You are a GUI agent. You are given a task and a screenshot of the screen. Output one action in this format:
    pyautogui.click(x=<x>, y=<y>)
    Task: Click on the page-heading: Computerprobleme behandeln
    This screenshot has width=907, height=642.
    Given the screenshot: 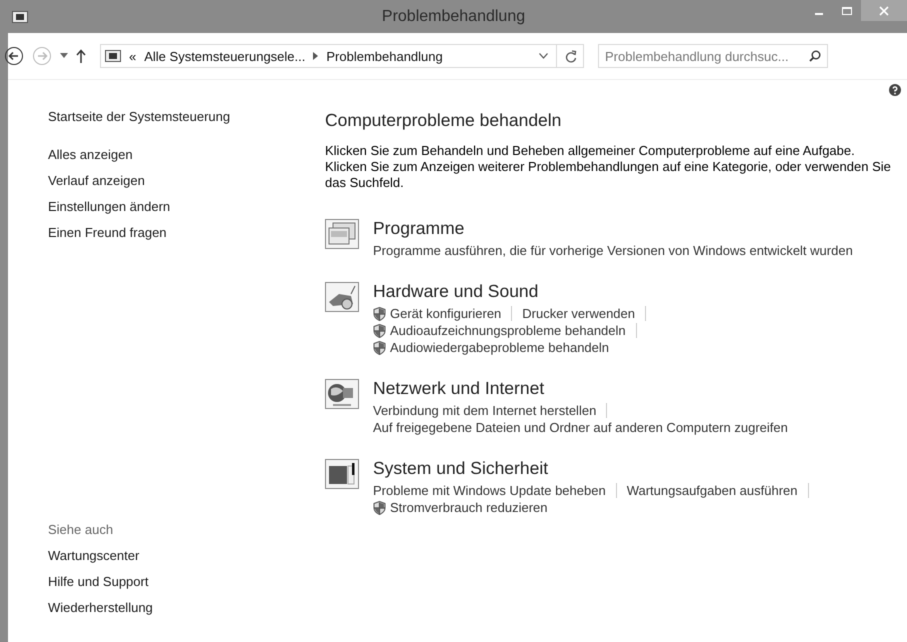 What is the action you would take?
    pyautogui.click(x=443, y=120)
    